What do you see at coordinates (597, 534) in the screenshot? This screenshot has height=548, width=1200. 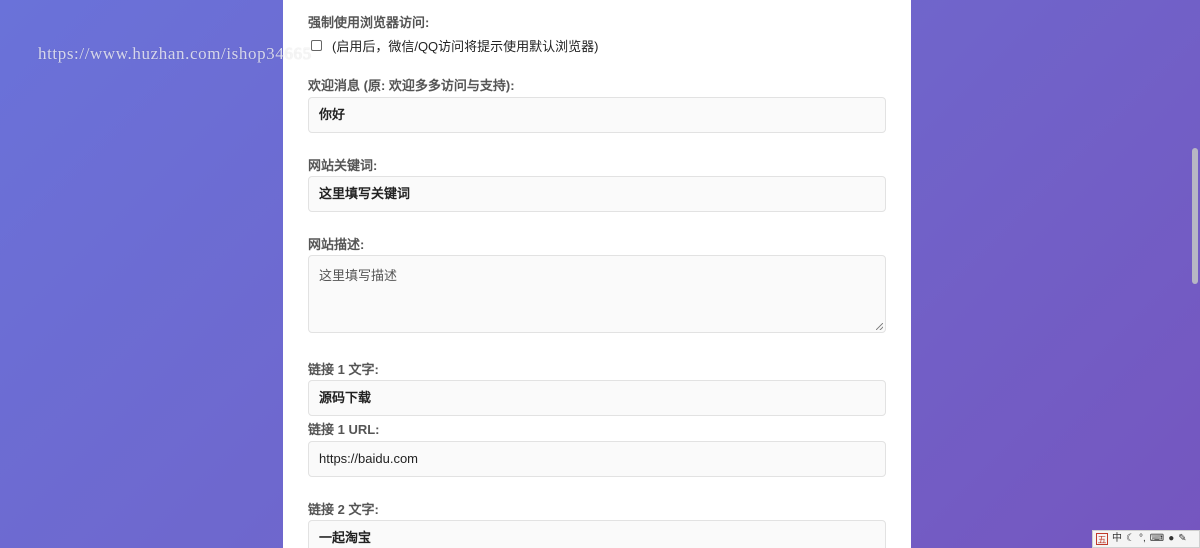 I see `link2-text-input: 一起淘宝` at bounding box center [597, 534].